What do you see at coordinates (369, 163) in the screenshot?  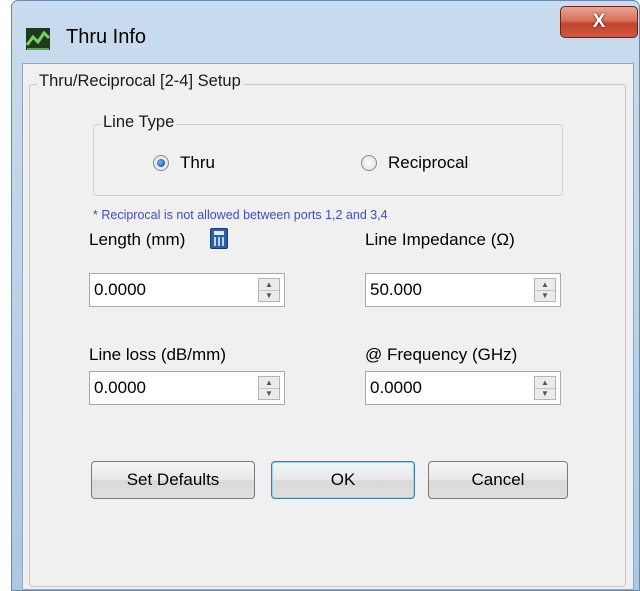 I see `reciprocal-radio` at bounding box center [369, 163].